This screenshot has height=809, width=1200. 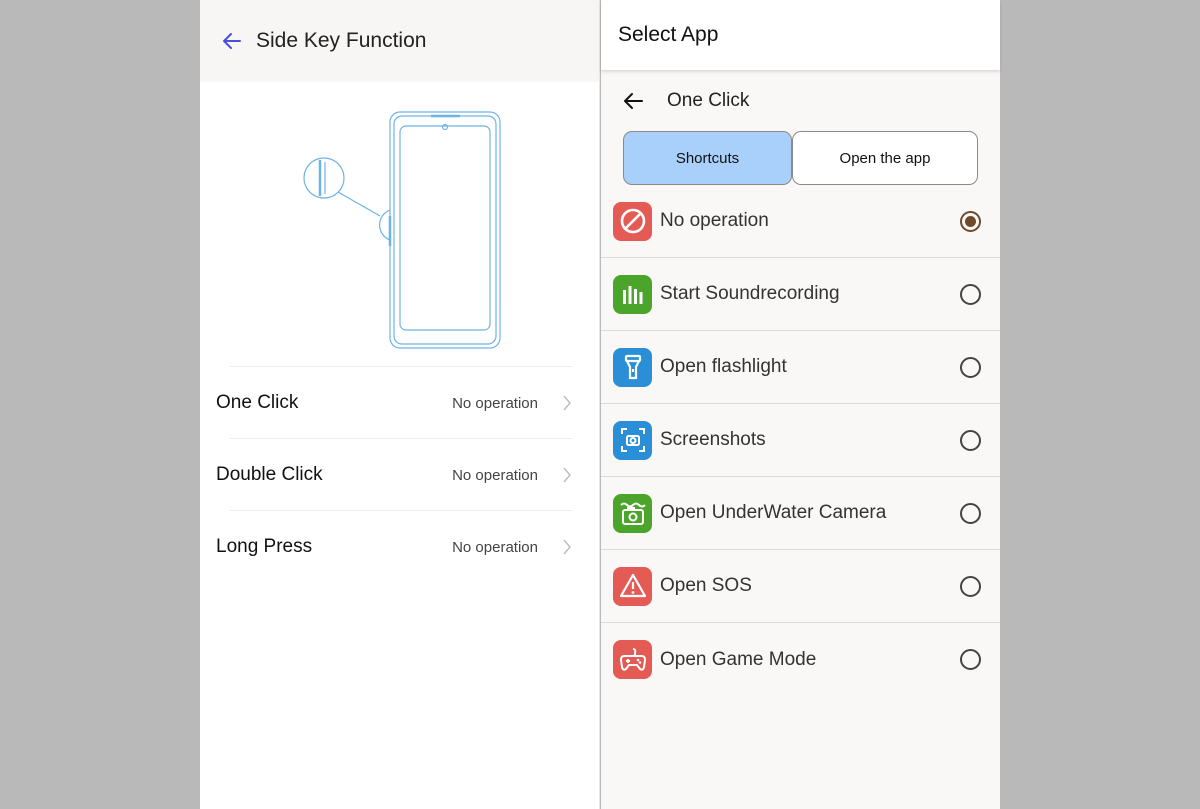 What do you see at coordinates (257, 402) in the screenshot?
I see `setting-label: One Click` at bounding box center [257, 402].